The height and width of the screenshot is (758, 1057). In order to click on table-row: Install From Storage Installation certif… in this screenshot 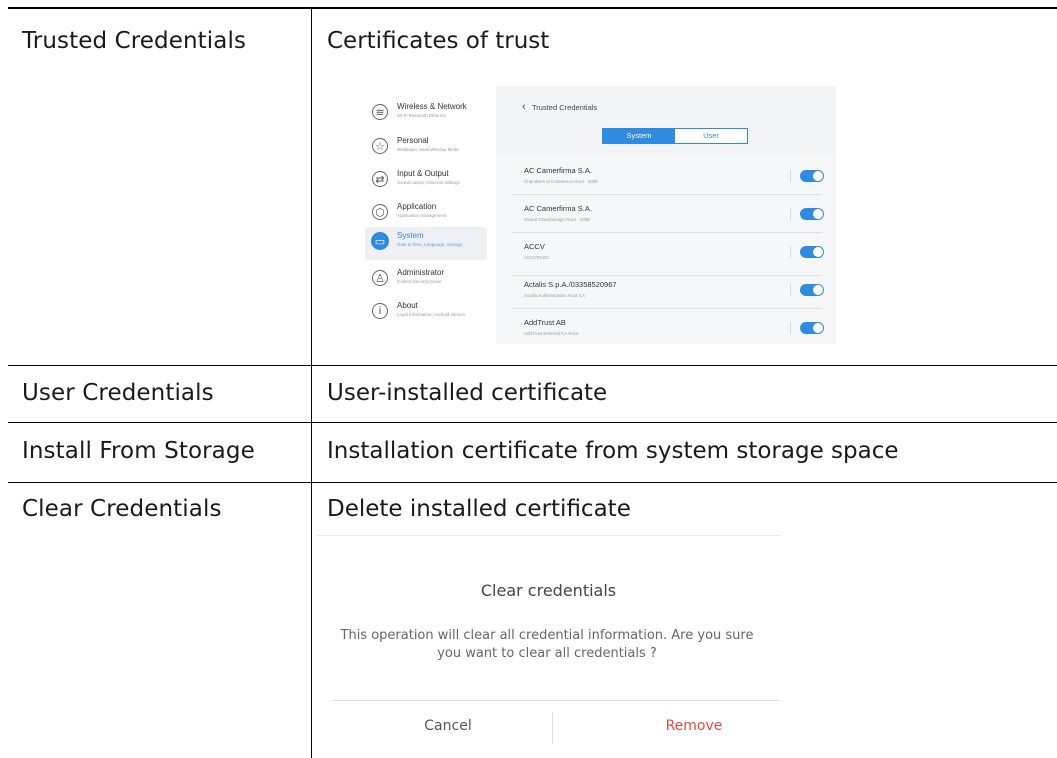, I will do `click(532, 453)`.